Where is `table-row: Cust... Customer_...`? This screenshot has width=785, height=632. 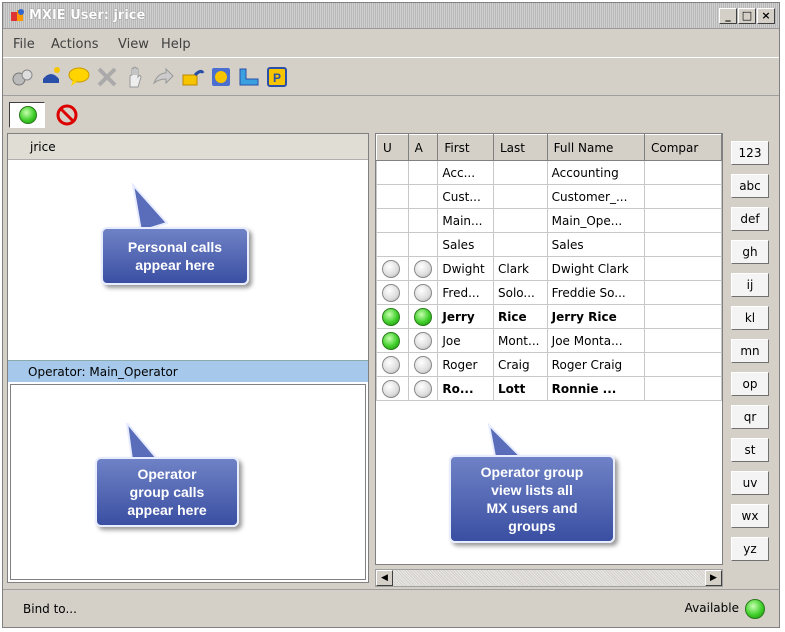
table-row: Cust... Customer_... is located at coordinates (549, 196).